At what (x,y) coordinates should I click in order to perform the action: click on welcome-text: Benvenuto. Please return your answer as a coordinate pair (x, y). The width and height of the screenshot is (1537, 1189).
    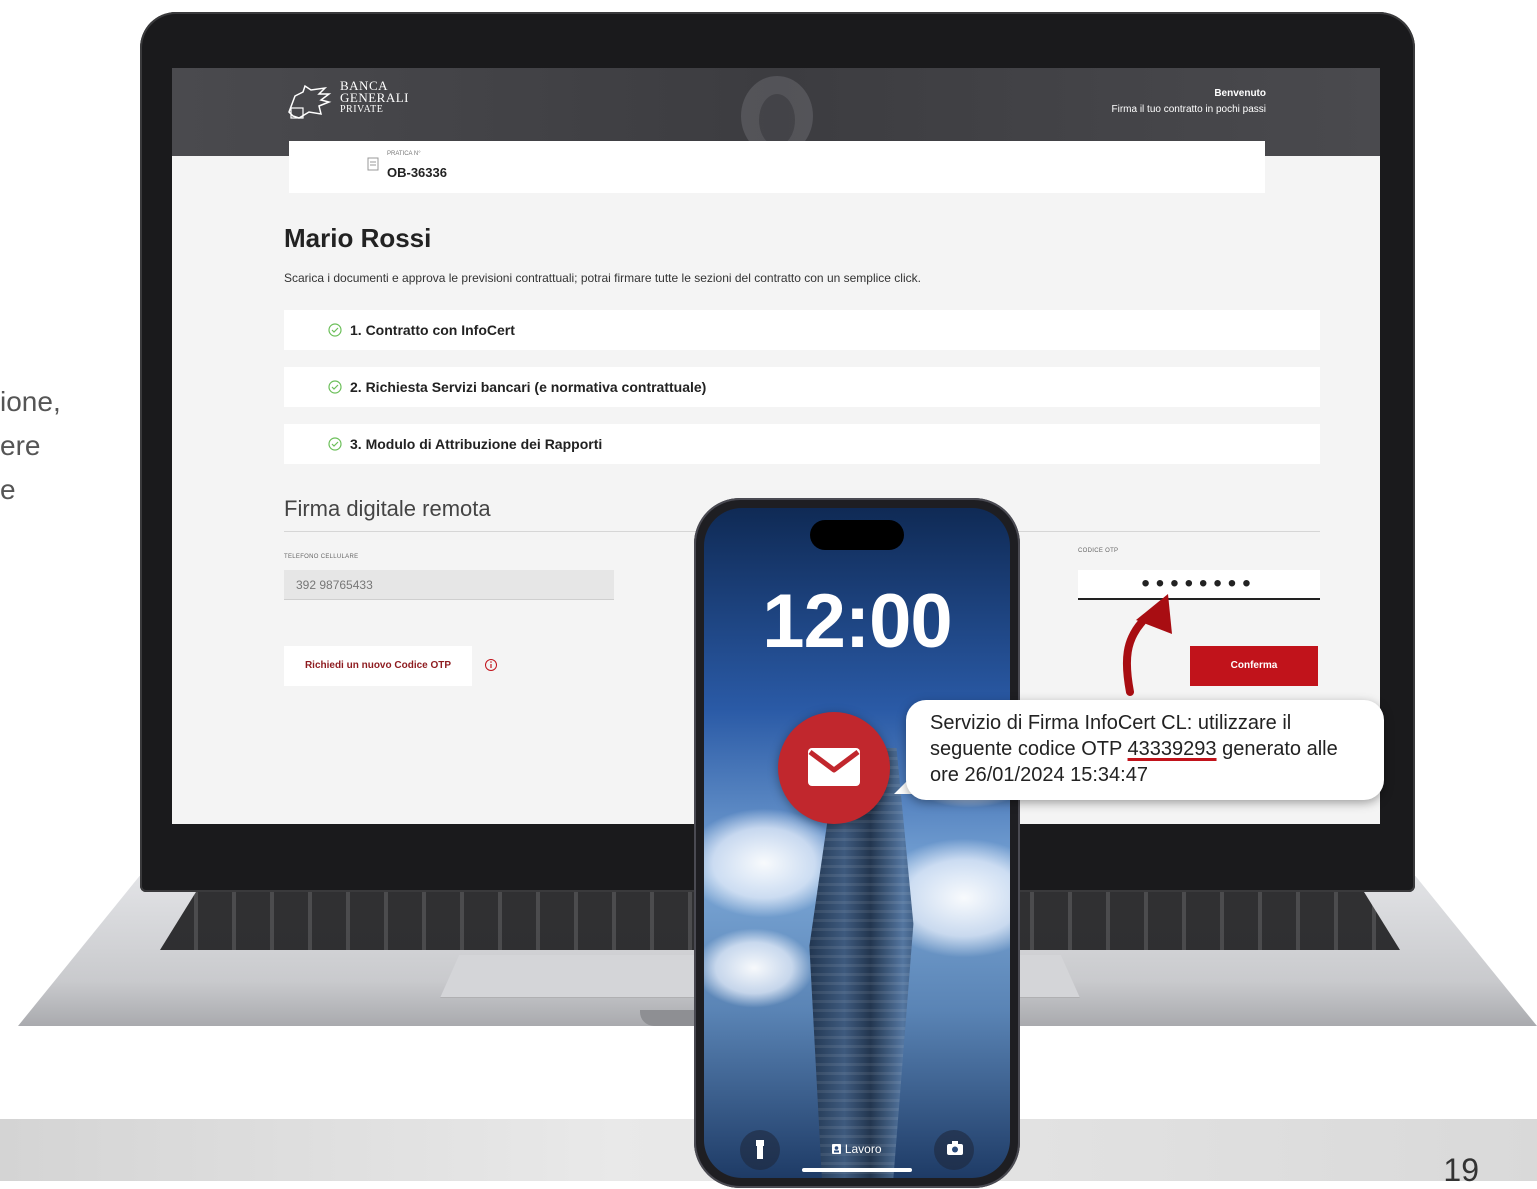
    Looking at the image, I should click on (1240, 93).